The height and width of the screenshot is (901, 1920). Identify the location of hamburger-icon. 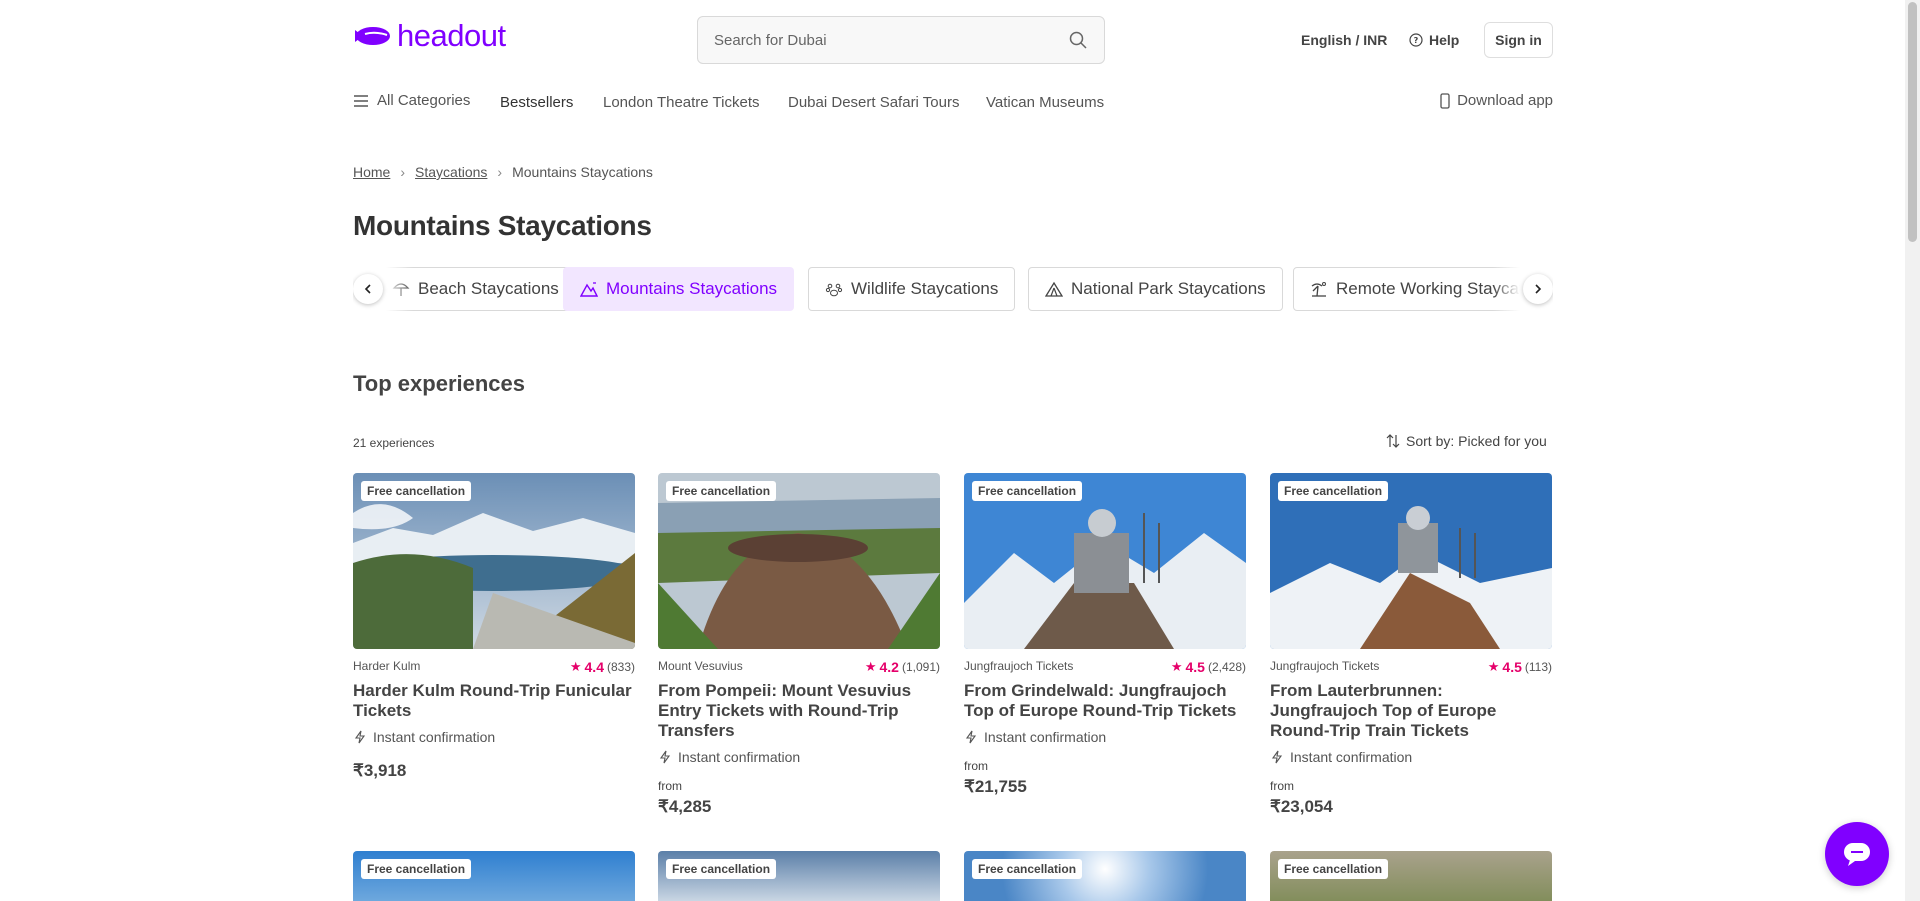
(361, 100).